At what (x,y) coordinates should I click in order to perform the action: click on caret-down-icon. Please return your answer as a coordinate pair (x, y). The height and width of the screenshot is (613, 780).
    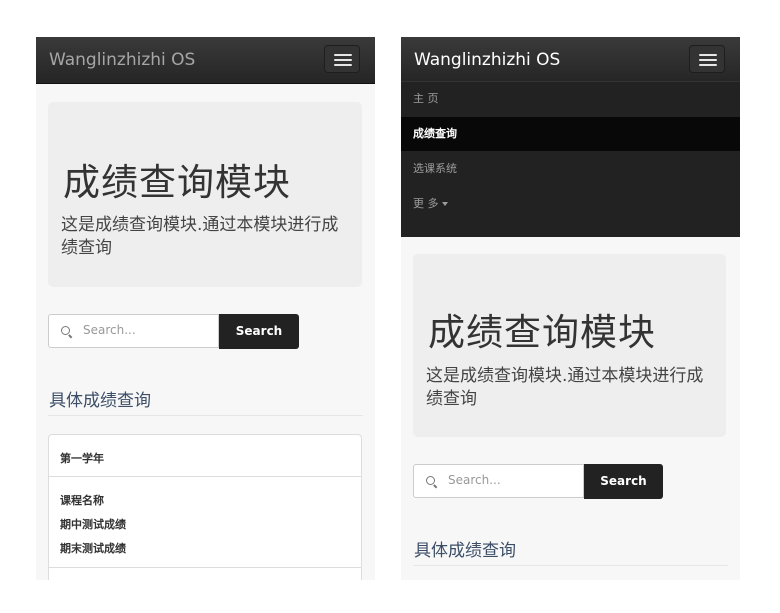
    Looking at the image, I should click on (444, 204).